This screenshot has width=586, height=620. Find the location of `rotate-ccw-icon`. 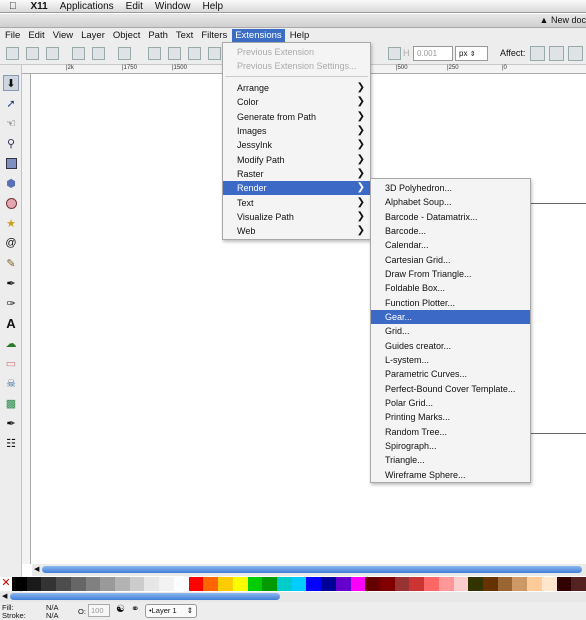

rotate-ccw-icon is located at coordinates (78, 53).